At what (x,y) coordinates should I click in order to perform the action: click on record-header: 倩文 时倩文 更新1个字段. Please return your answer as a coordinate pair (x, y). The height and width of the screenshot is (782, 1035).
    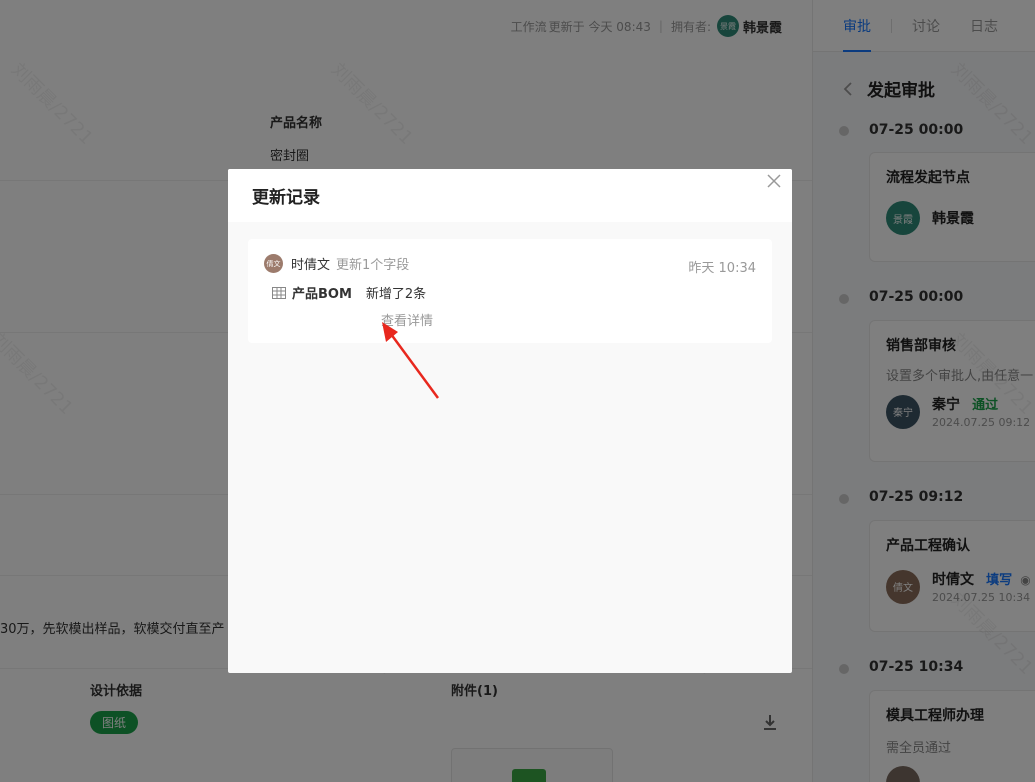
    Looking at the image, I should click on (336, 263).